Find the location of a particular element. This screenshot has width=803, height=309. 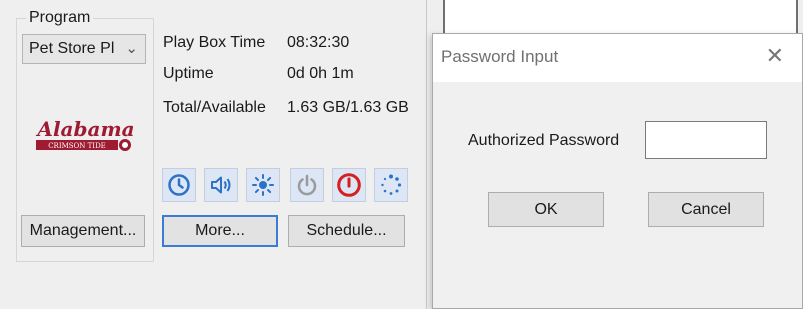

close-icon: ✕ is located at coordinates (775, 56).